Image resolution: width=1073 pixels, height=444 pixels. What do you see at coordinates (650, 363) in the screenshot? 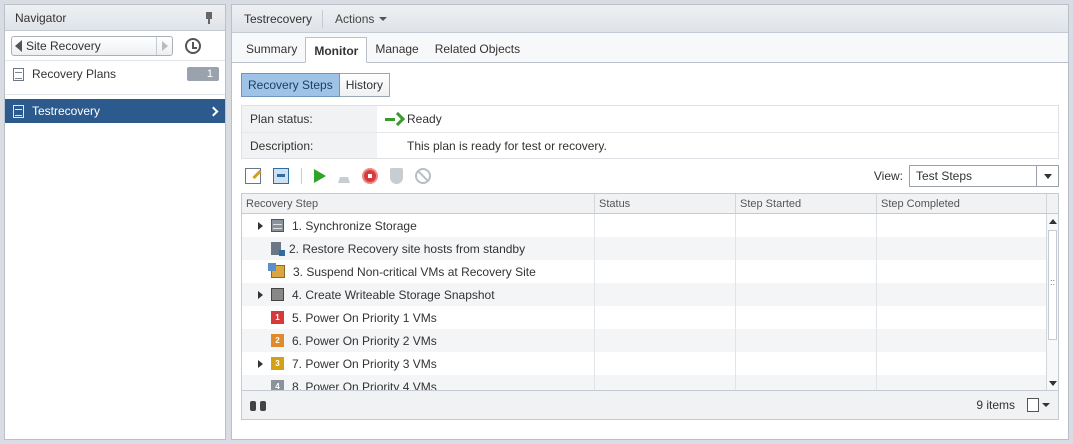
I see `table-row: 3 7. Power On Priority 3 VMs` at bounding box center [650, 363].